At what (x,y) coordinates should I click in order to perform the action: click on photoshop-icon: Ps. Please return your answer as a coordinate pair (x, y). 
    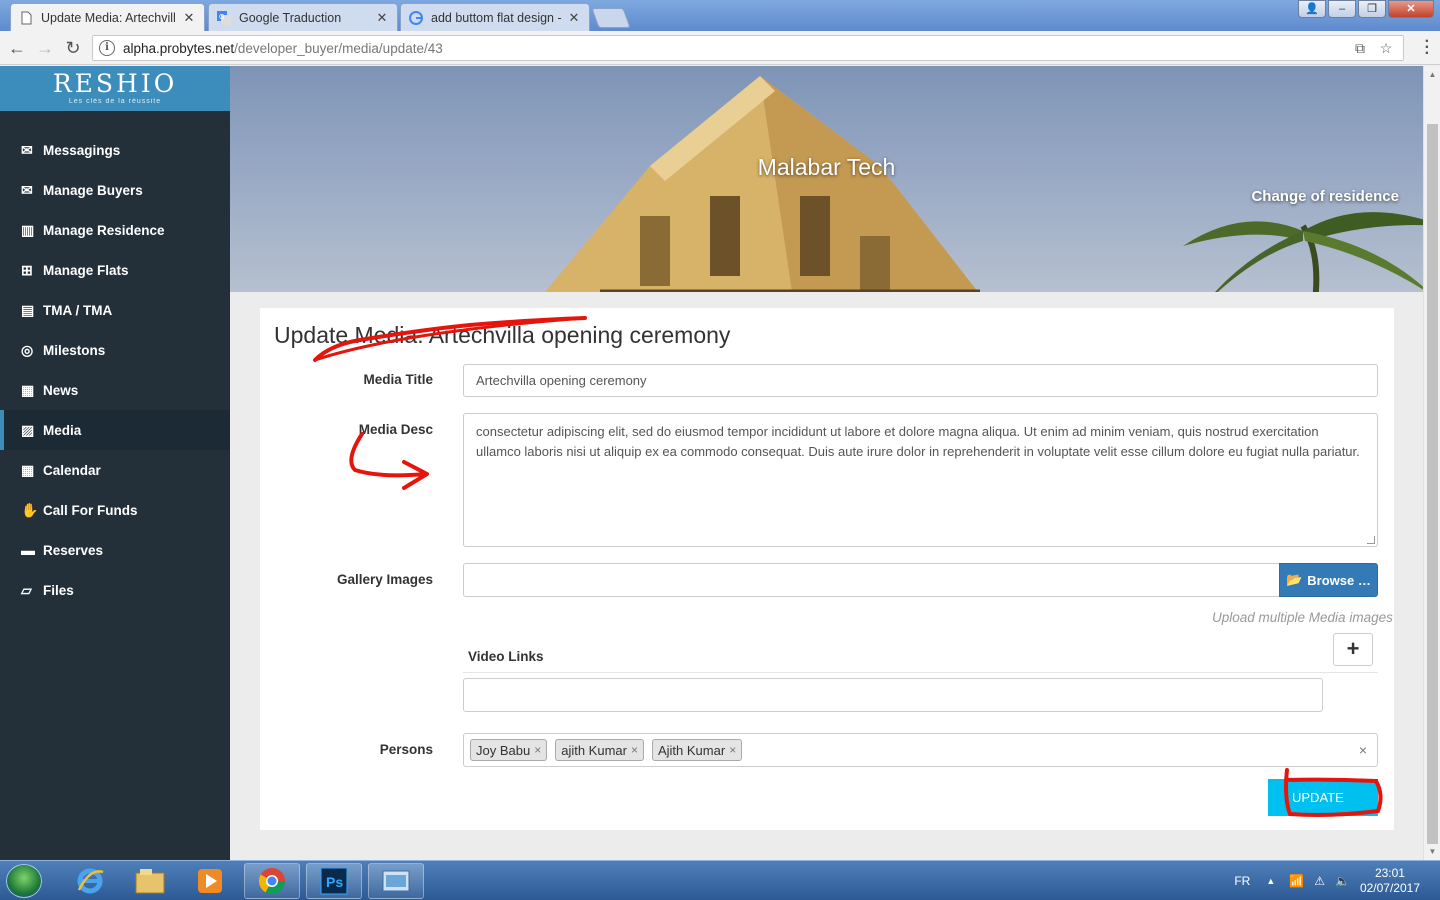
    Looking at the image, I should click on (334, 881).